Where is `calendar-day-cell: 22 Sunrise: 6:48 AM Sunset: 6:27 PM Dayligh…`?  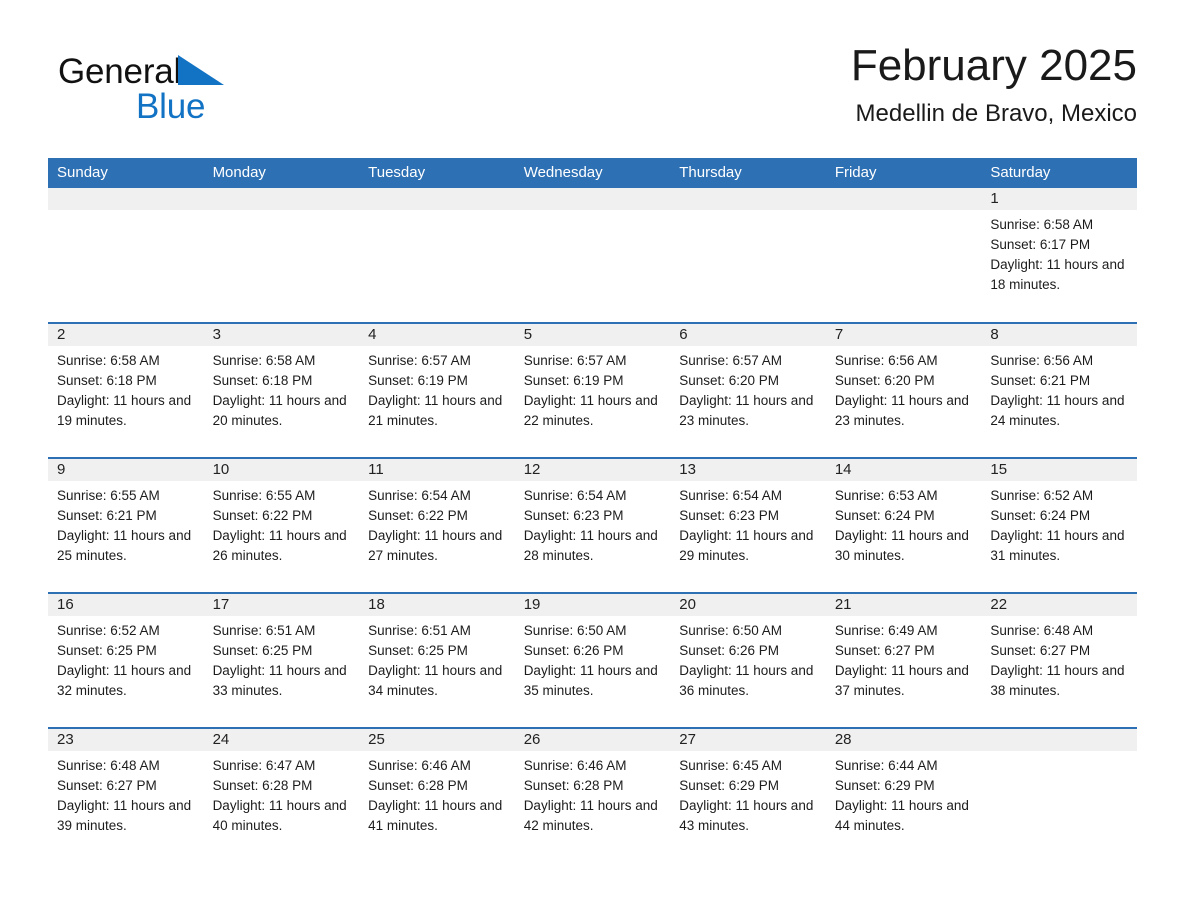 calendar-day-cell: 22 Sunrise: 6:48 AM Sunset: 6:27 PM Dayligh… is located at coordinates (1059, 660).